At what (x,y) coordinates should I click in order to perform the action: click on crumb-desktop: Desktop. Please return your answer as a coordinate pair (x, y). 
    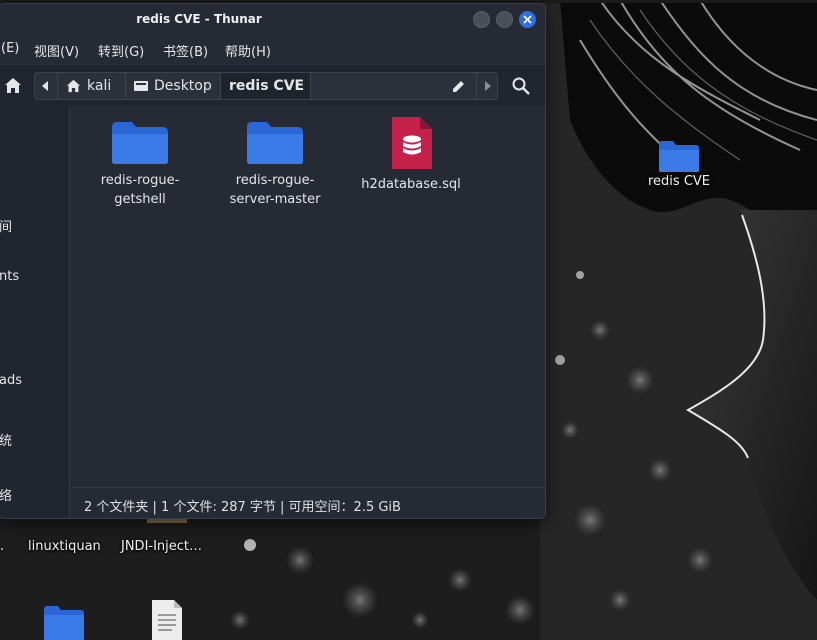
    Looking at the image, I should click on (173, 86).